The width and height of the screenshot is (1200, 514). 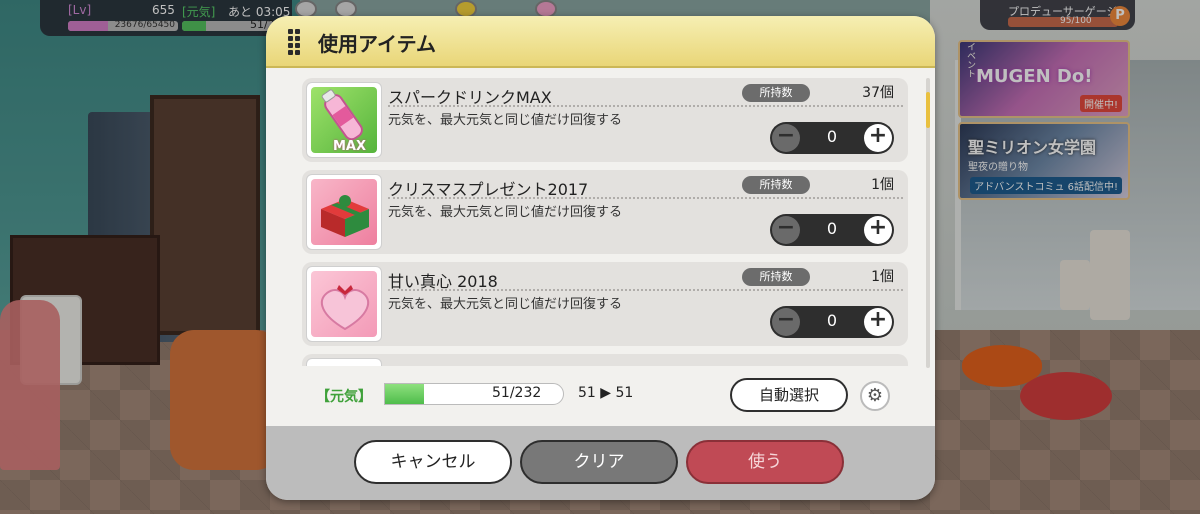 I want to click on list-scrollbar, so click(x=928, y=223).